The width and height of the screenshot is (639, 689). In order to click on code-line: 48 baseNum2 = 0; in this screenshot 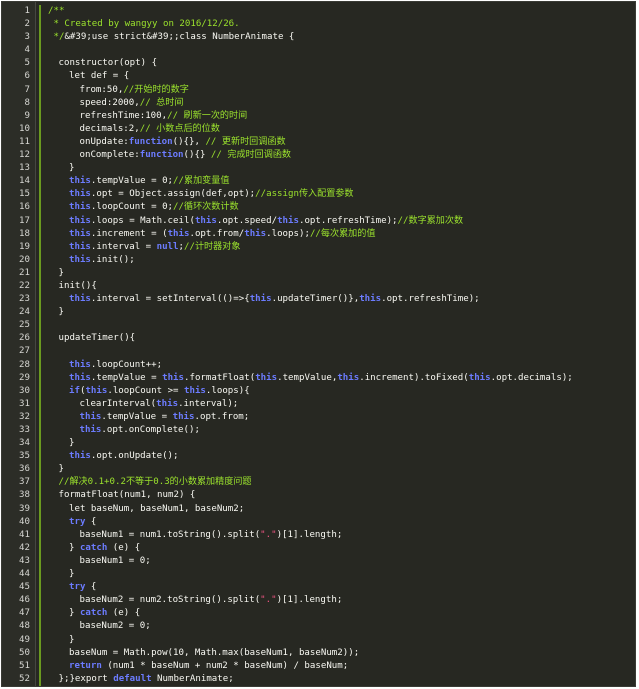, I will do `click(318, 626)`.